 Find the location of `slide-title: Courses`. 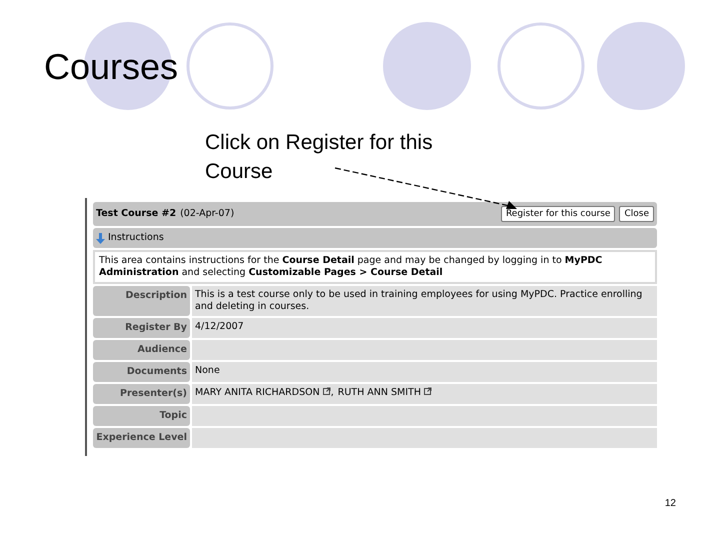

slide-title: Courses is located at coordinates (112, 67).